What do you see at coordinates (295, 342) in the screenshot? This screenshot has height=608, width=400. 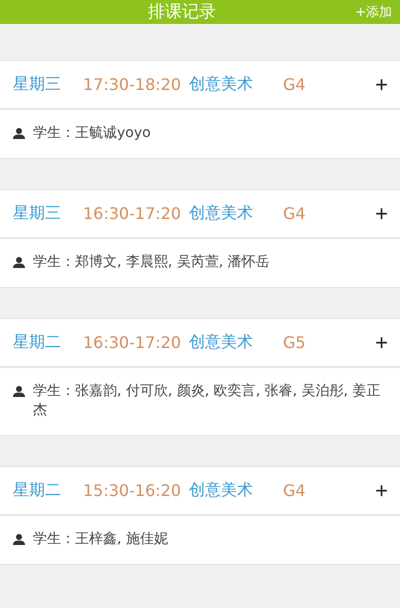 I see `grade-level: G5` at bounding box center [295, 342].